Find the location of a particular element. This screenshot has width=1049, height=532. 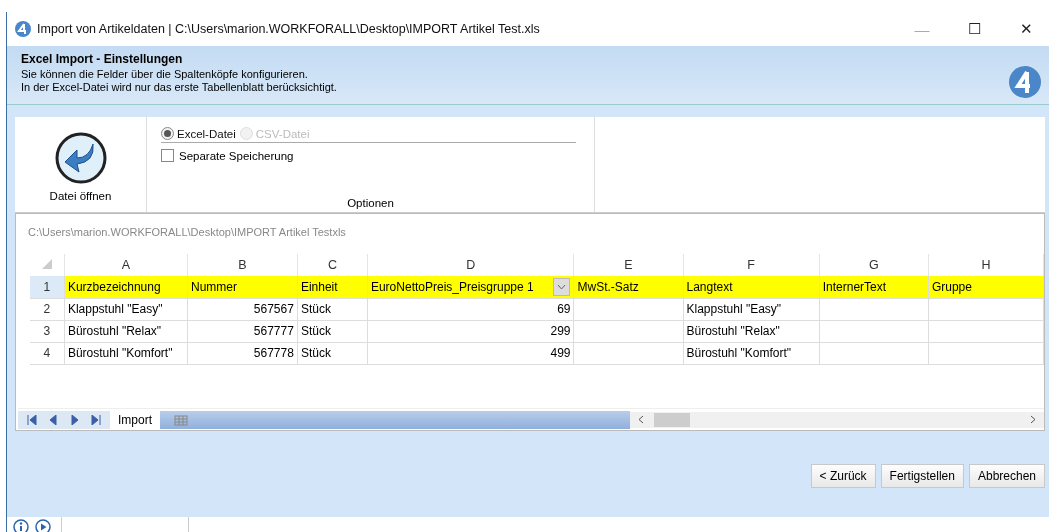

row-header: 3 is located at coordinates (47, 331).